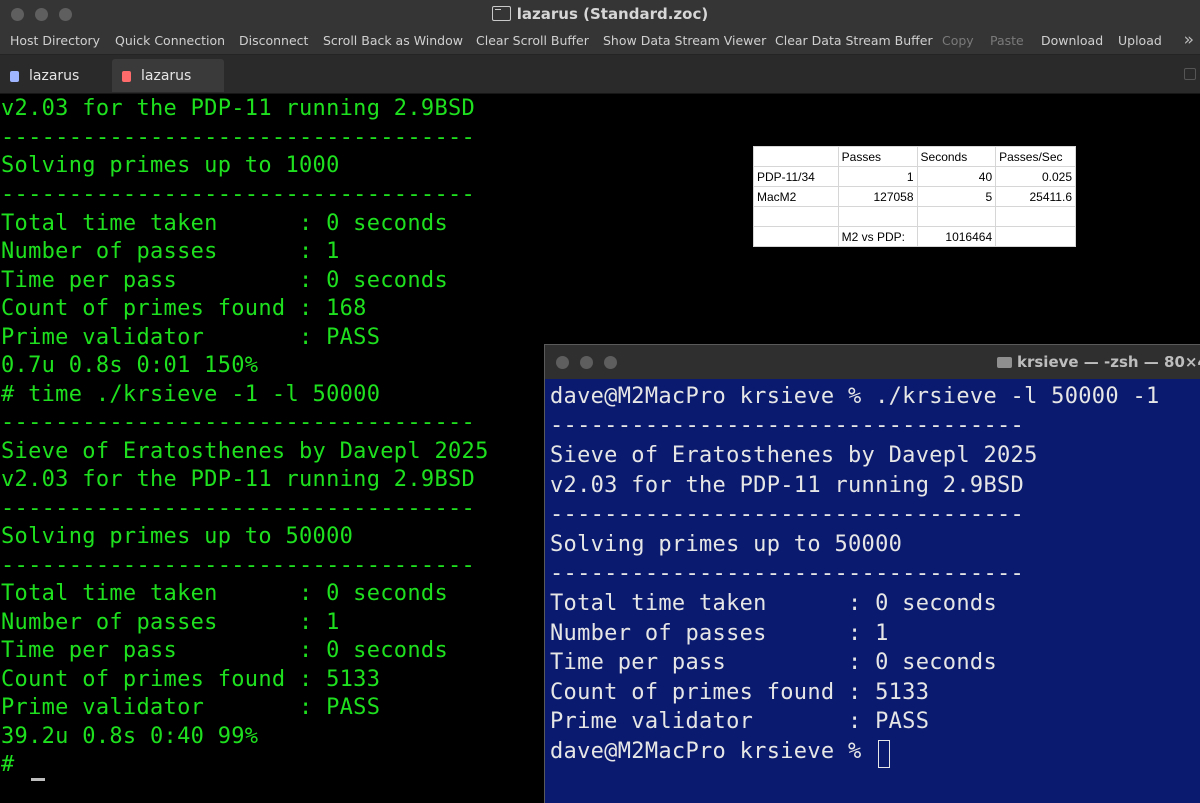 The width and height of the screenshot is (1200, 803). I want to click on terminal-line: 39.2u 0.8s 0:40 99%, so click(130, 736).